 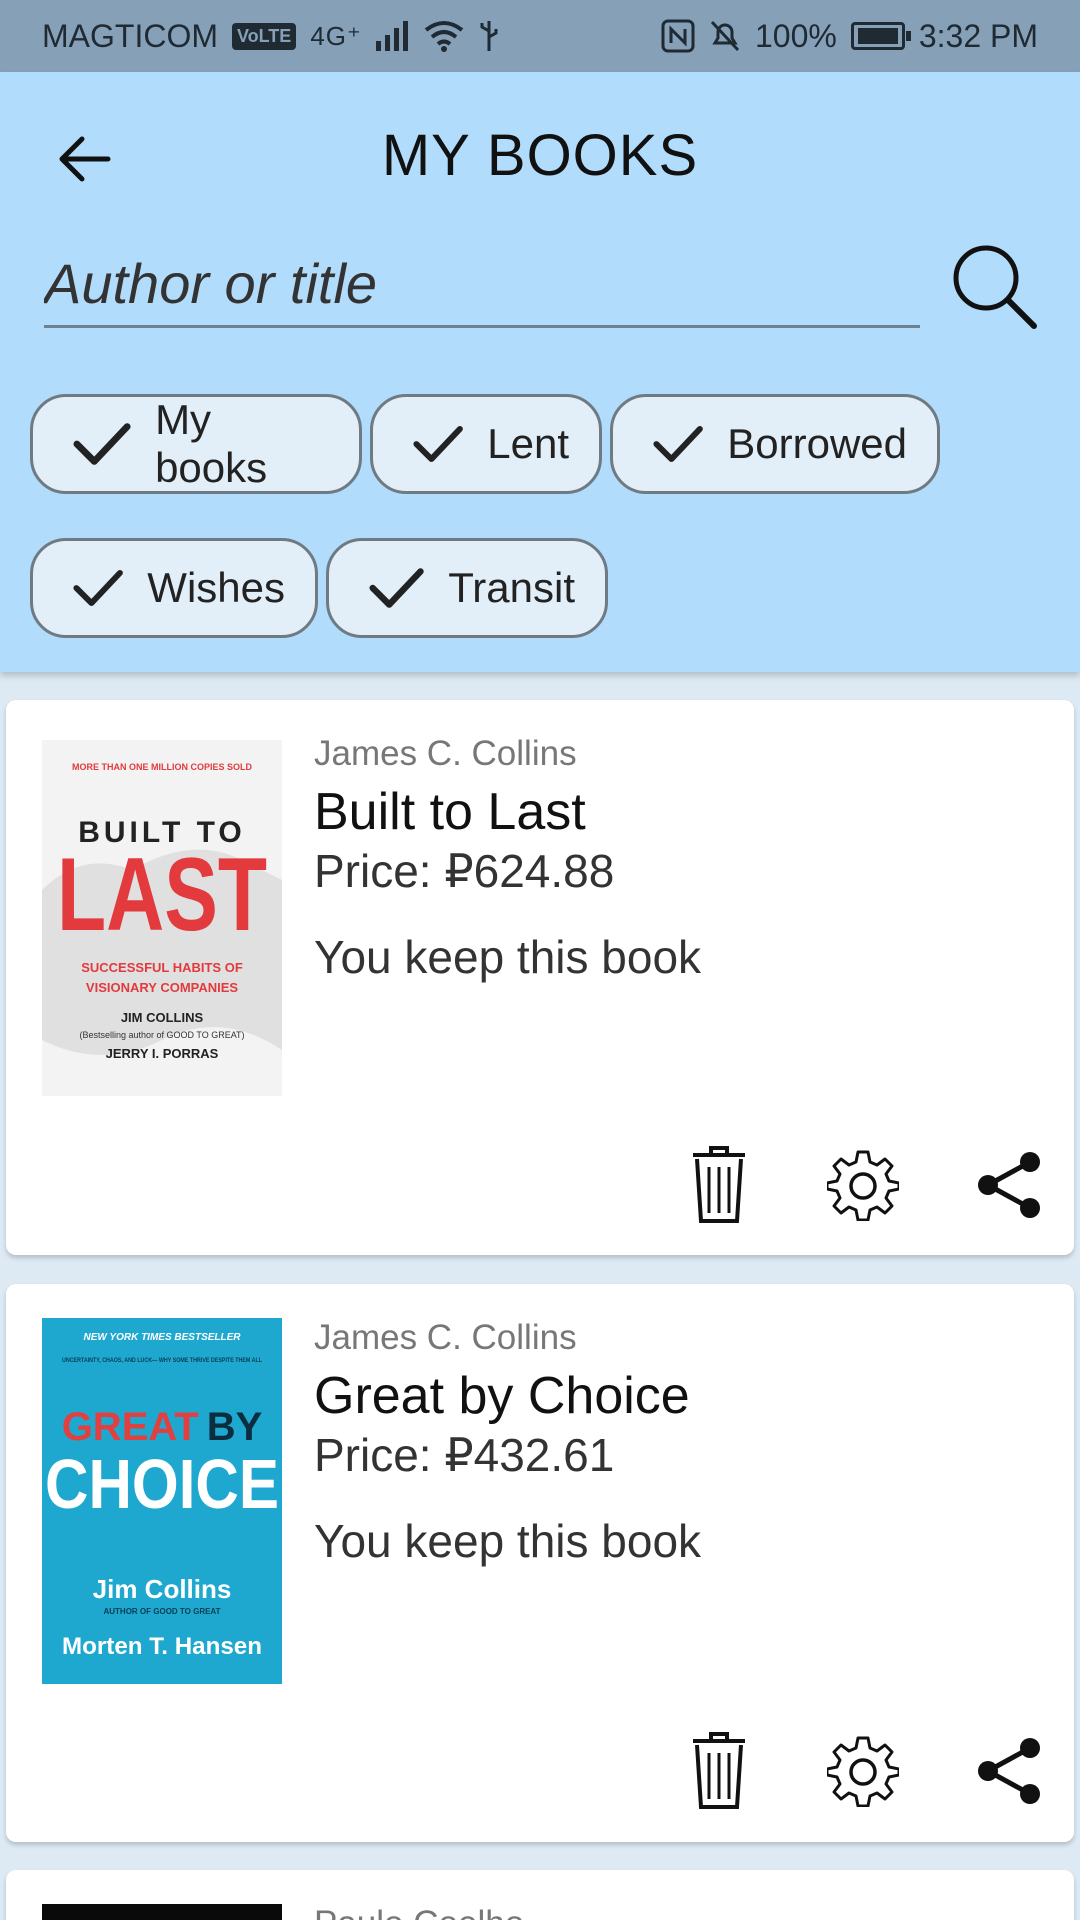 I want to click on search-button, so click(x=995, y=287).